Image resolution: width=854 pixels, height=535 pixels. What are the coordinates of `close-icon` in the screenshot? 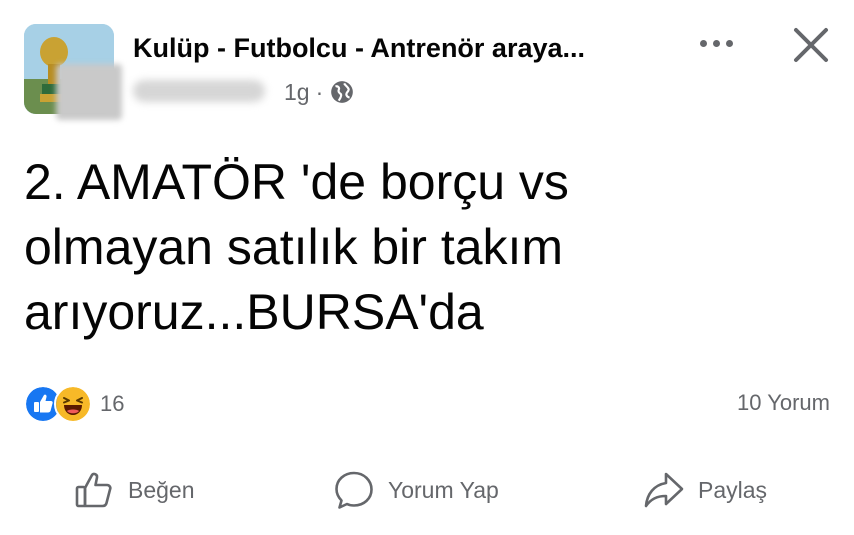 It's located at (811, 45).